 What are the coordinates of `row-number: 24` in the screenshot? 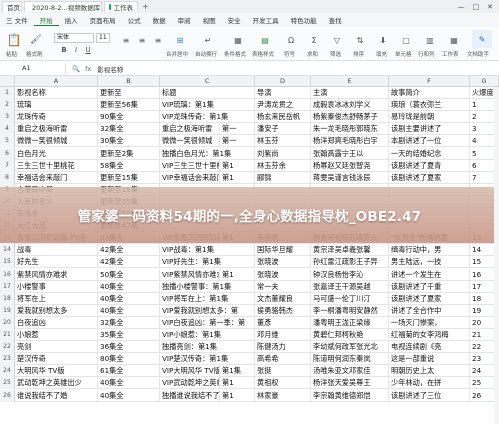 It's located at (7, 371).